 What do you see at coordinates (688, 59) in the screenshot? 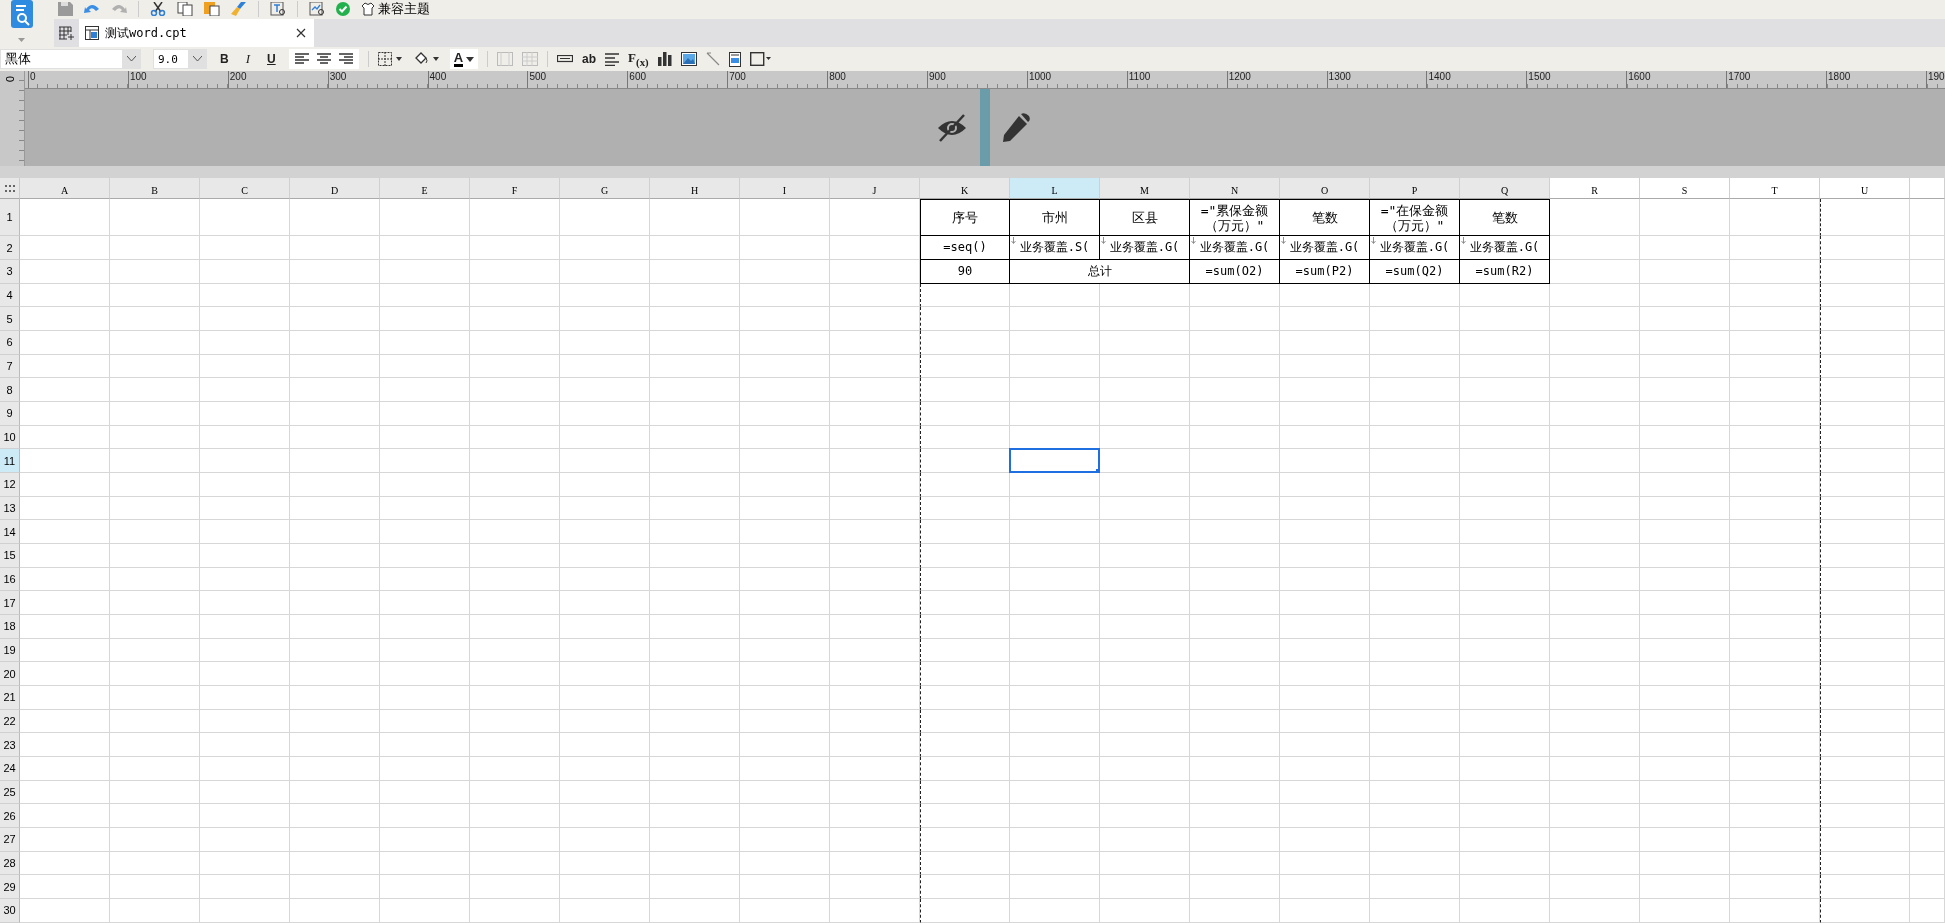
I see `image-icon` at bounding box center [688, 59].